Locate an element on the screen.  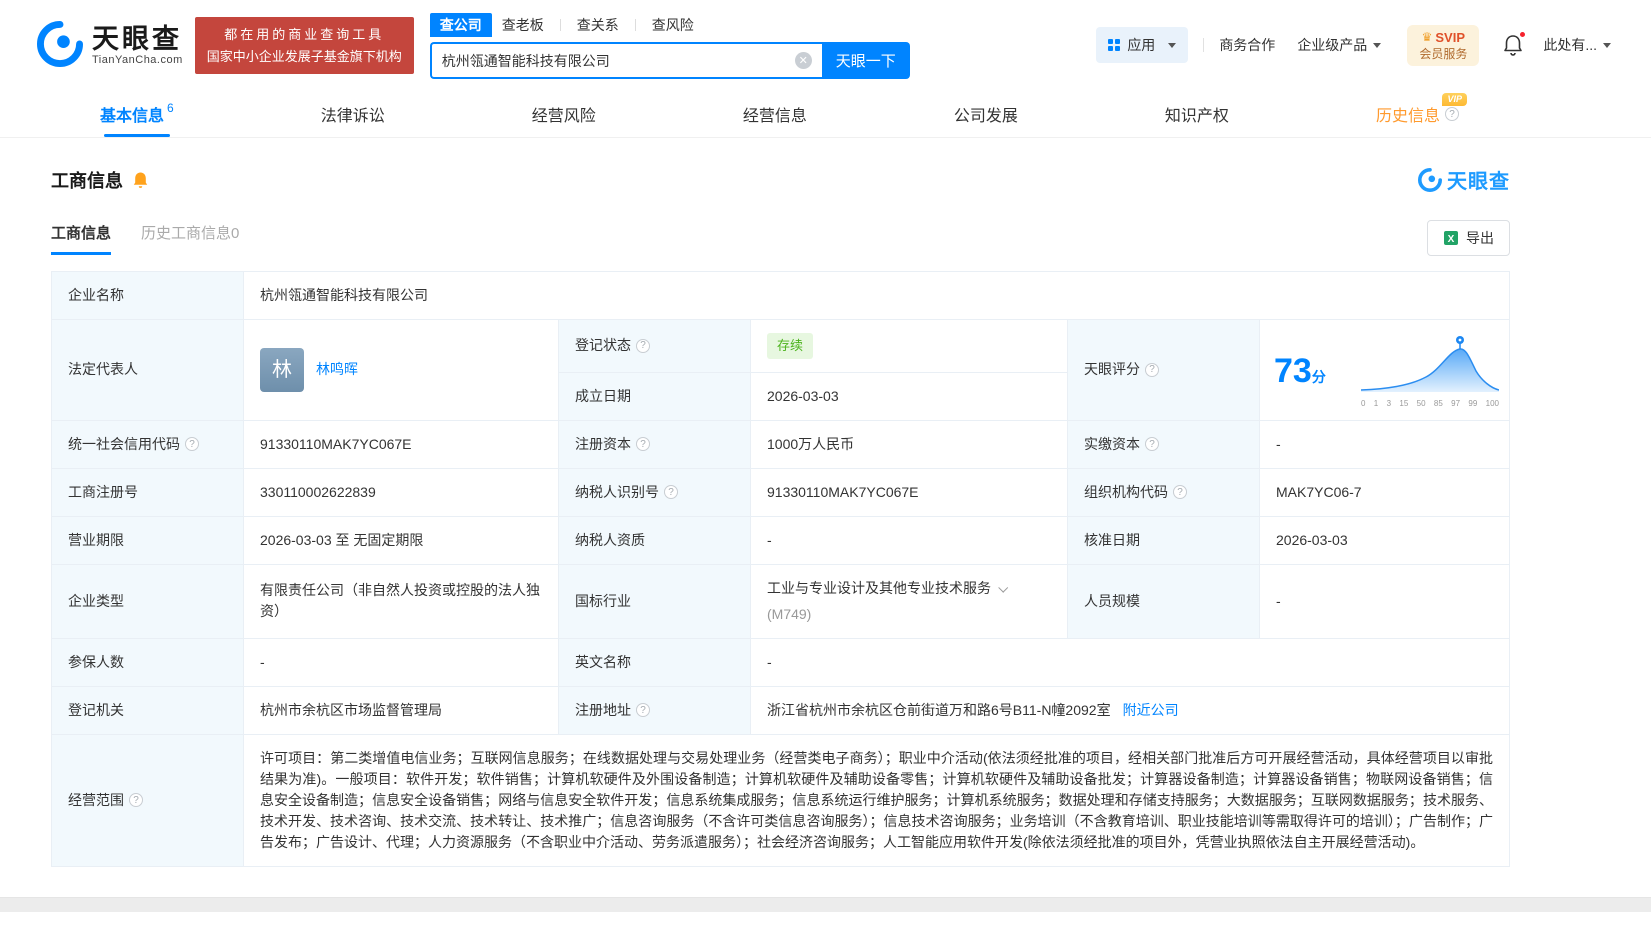
business-term-label: 营业期限 is located at coordinates (147, 540).